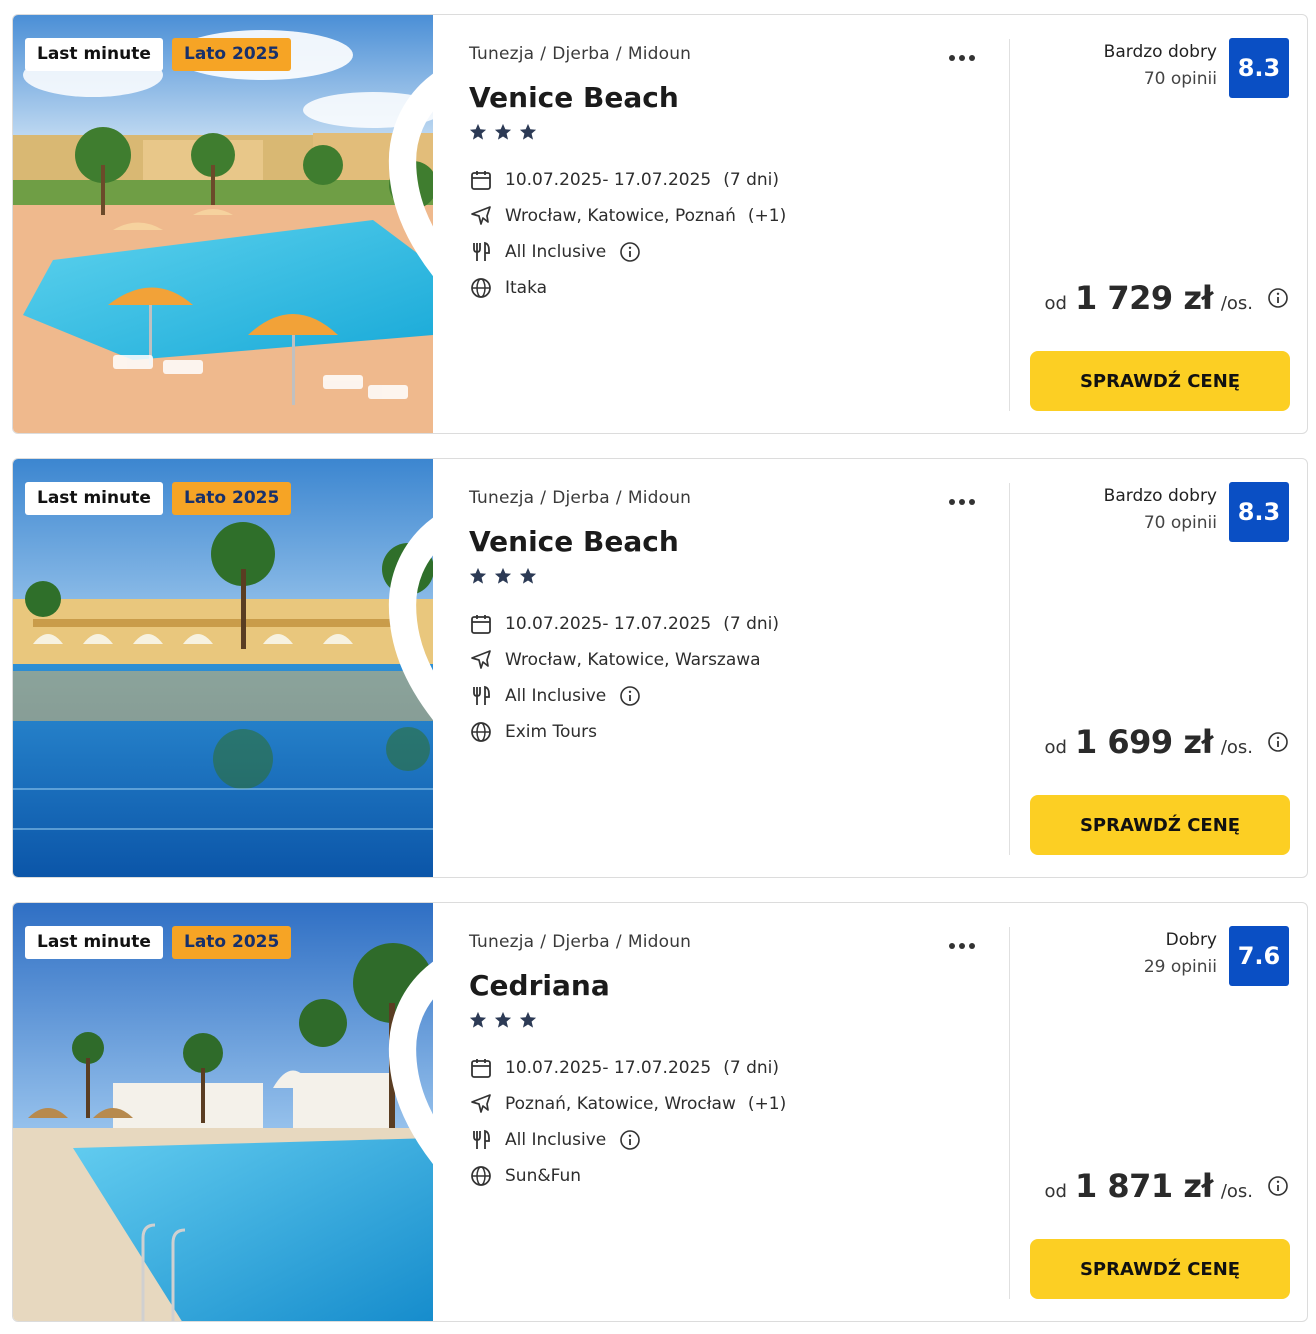  What do you see at coordinates (539, 985) in the screenshot?
I see `hotel-name: Cedriana` at bounding box center [539, 985].